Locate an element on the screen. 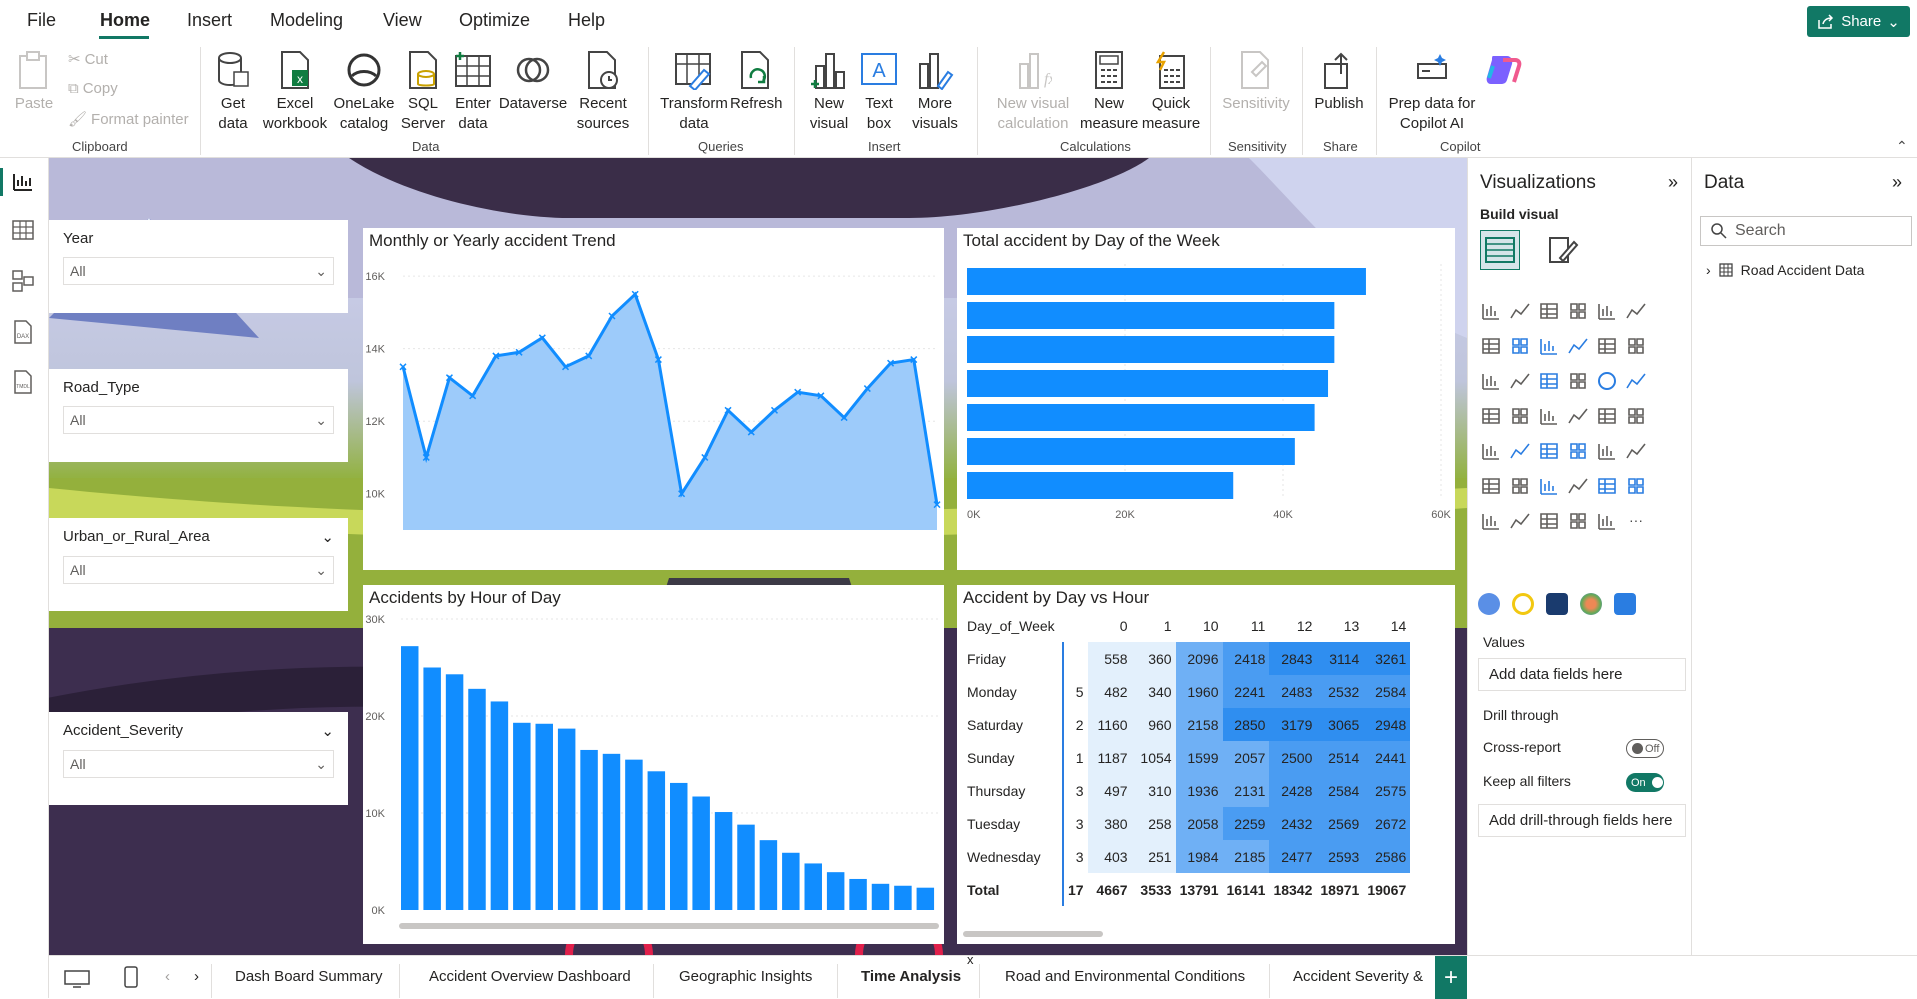 The width and height of the screenshot is (1917, 999). clustered-bar-visual-icon is located at coordinates (1549, 311).